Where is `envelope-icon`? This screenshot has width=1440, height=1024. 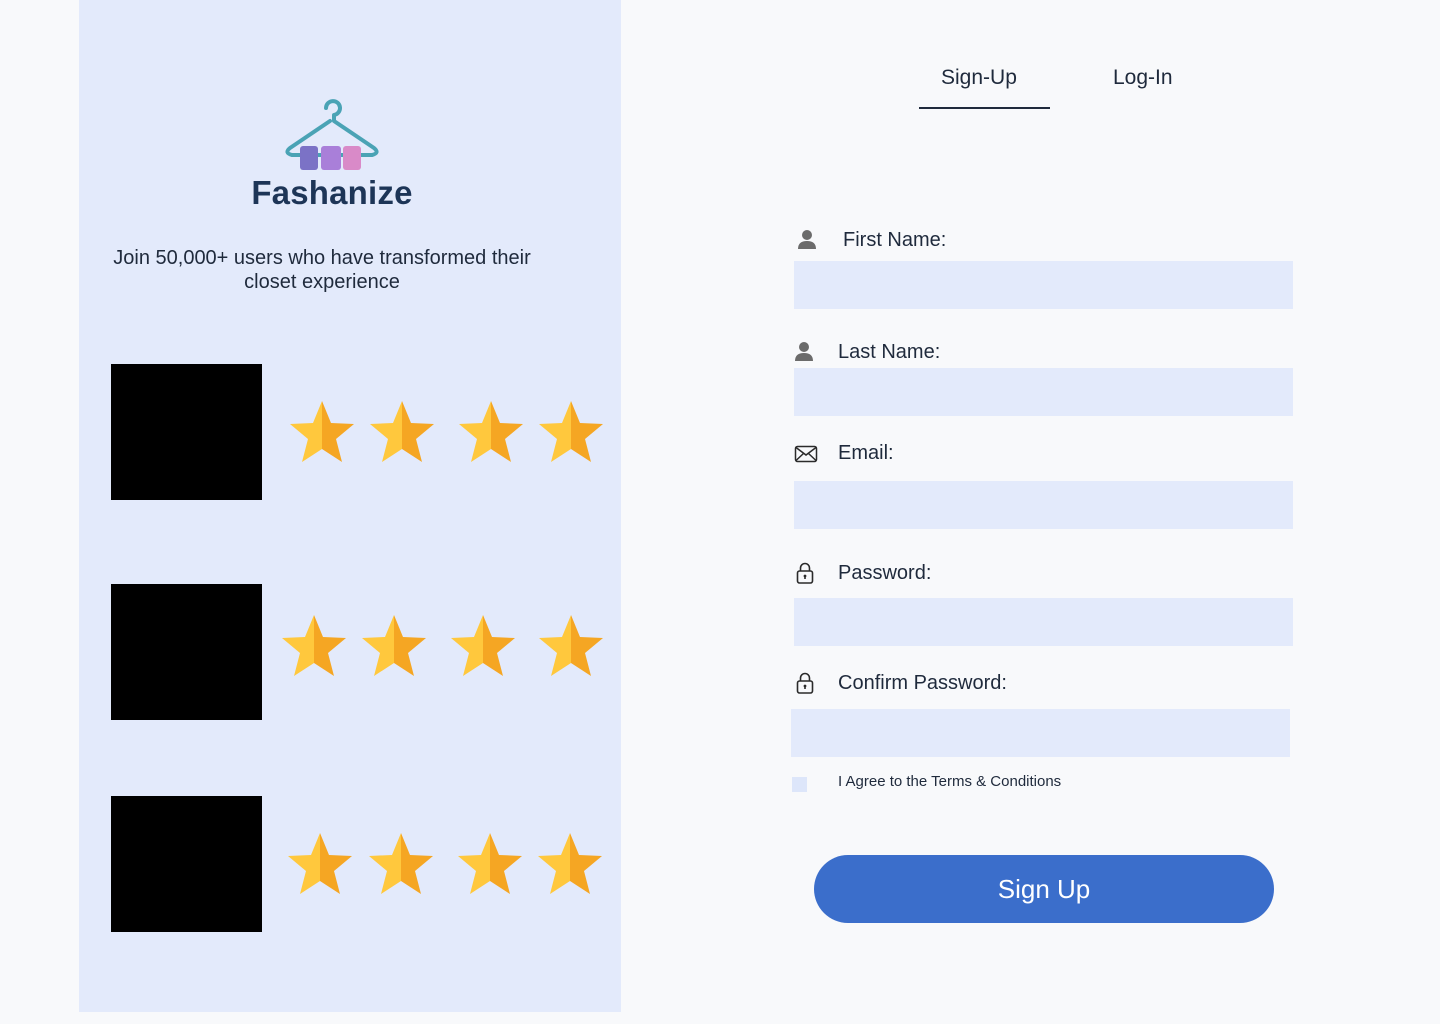
envelope-icon is located at coordinates (806, 454).